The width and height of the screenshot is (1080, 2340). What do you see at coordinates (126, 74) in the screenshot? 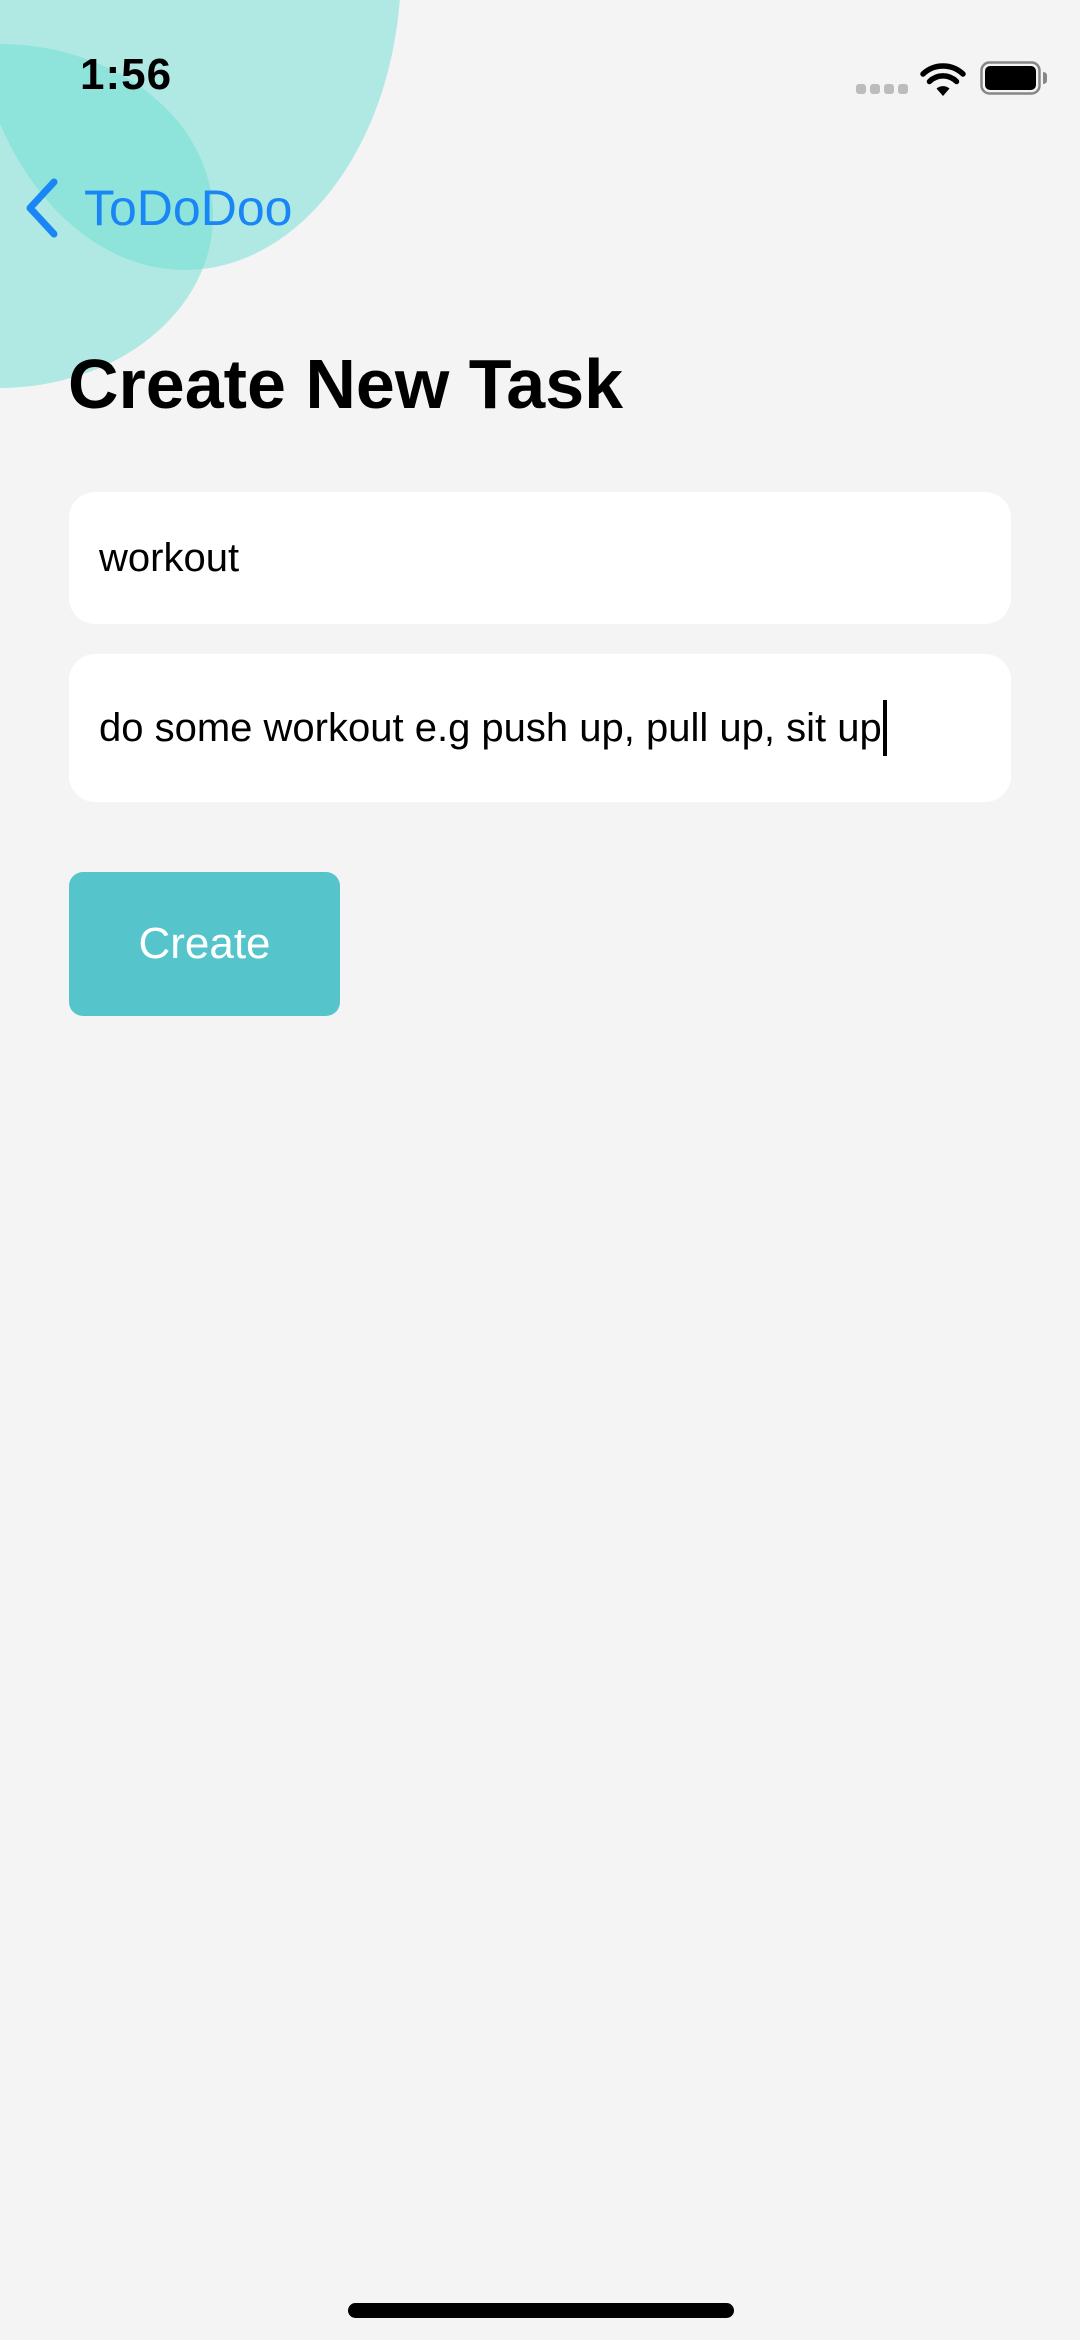
I see `status-time: 1:56` at bounding box center [126, 74].